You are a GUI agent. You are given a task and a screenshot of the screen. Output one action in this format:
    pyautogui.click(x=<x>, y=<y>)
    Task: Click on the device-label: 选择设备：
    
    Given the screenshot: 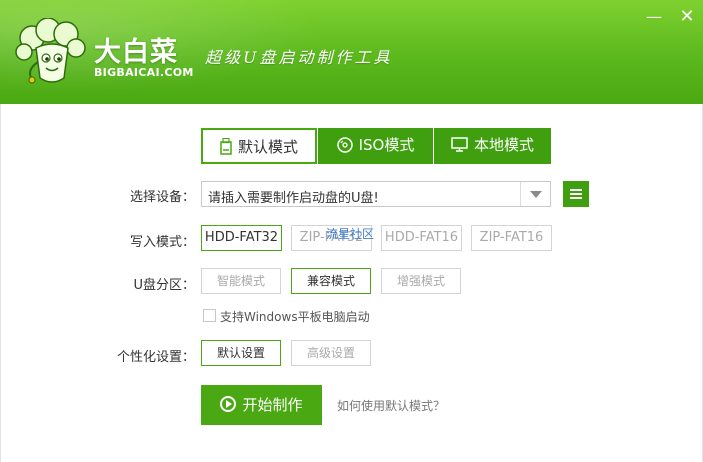 What is the action you would take?
    pyautogui.click(x=162, y=197)
    